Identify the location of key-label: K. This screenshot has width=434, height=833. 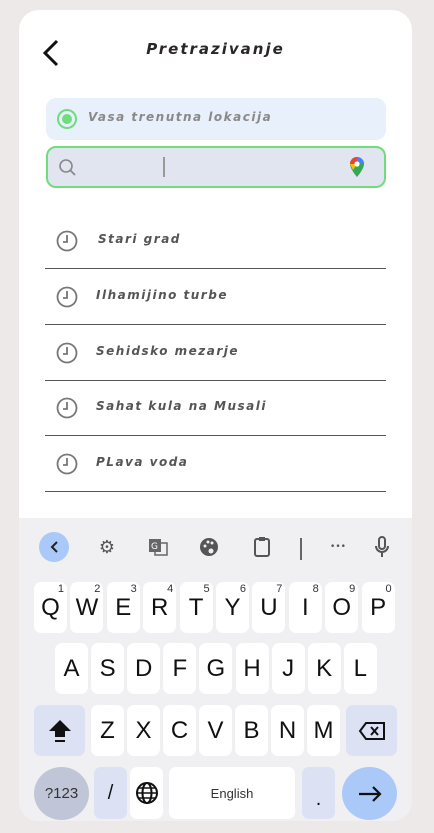
(324, 668).